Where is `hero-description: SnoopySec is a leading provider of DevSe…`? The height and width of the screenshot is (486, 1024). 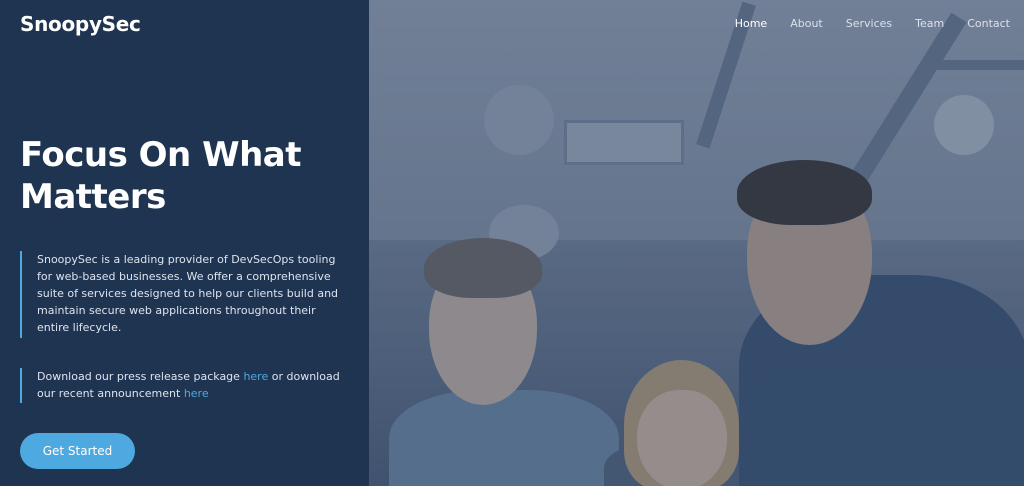 hero-description: SnoopySec is a leading provider of DevSe… is located at coordinates (180, 294).